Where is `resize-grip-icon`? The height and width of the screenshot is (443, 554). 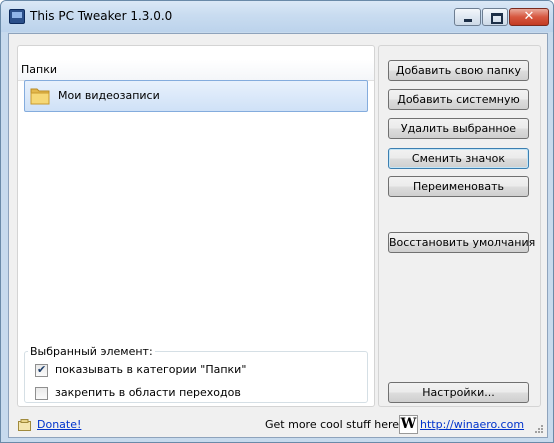 resize-grip-icon is located at coordinates (539, 429).